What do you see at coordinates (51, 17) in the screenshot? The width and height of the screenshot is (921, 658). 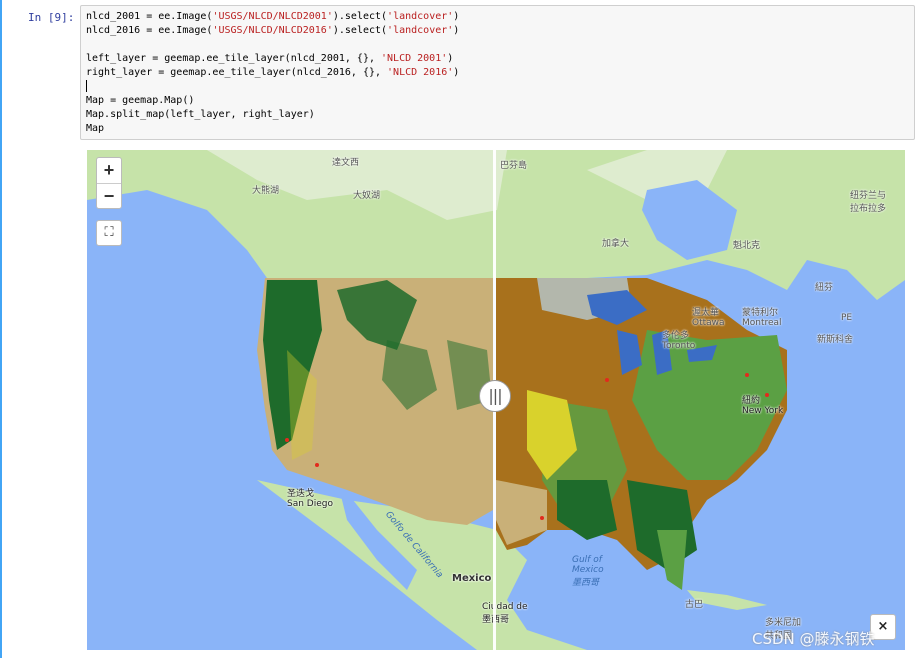 I see `cell-prompt: In [9]:` at bounding box center [51, 17].